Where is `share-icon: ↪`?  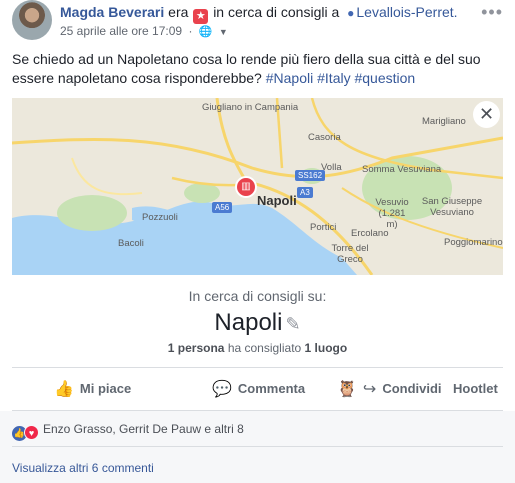 share-icon: ↪ is located at coordinates (369, 389).